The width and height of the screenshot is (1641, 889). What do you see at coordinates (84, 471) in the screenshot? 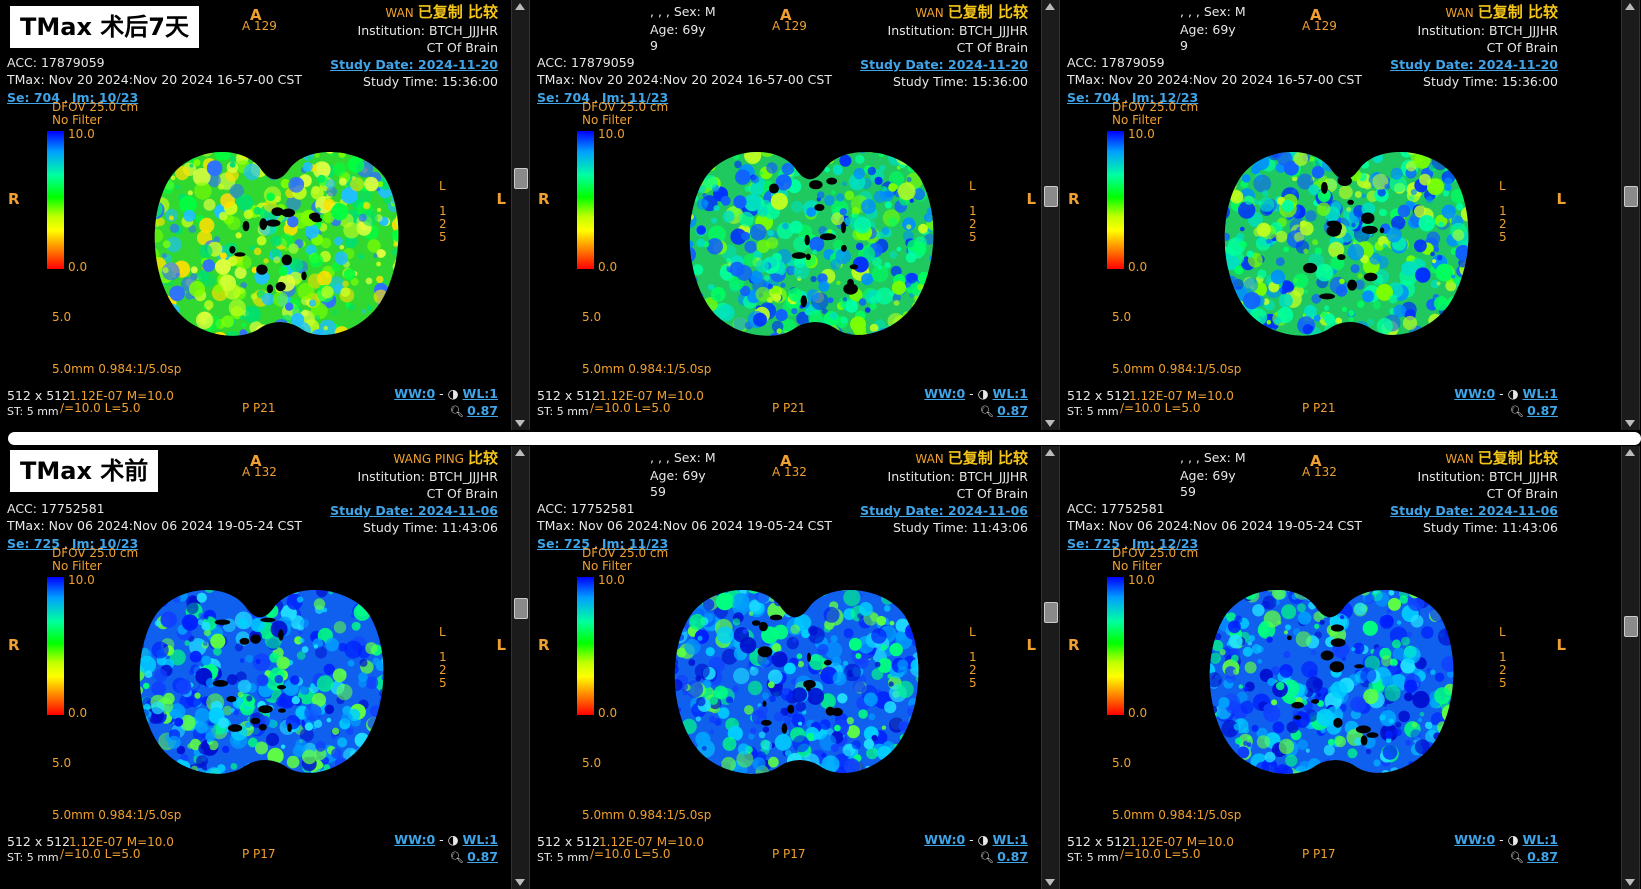
I see `bottom-row-label: TMax 术前` at bounding box center [84, 471].